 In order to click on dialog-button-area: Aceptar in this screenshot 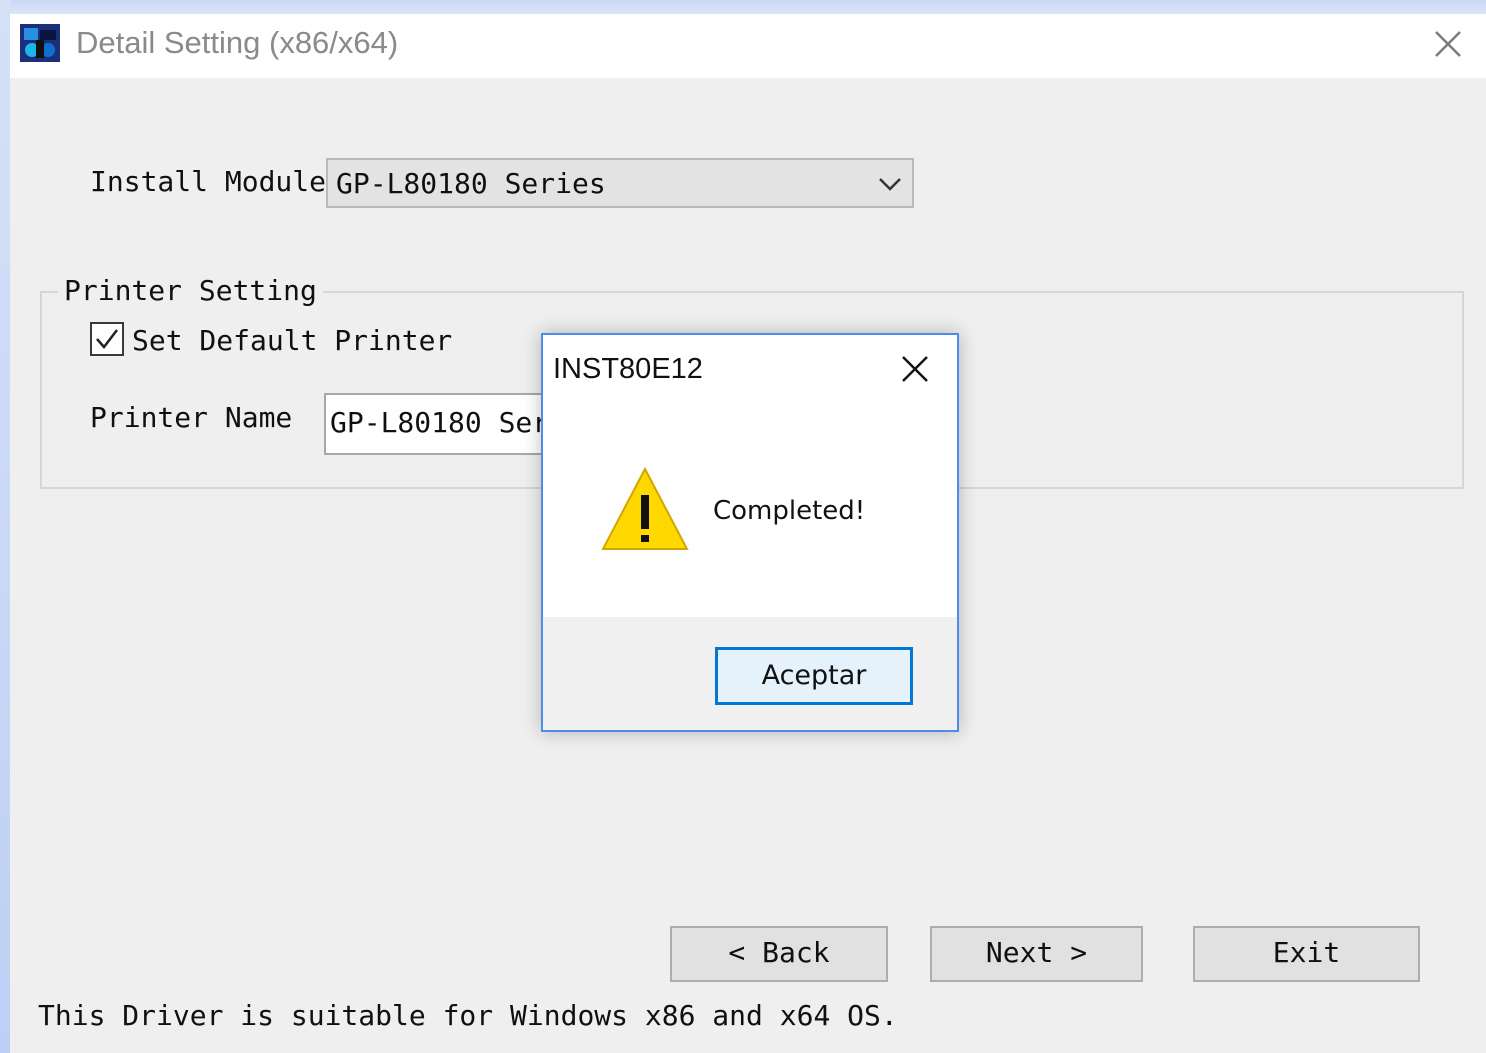, I will do `click(750, 673)`.